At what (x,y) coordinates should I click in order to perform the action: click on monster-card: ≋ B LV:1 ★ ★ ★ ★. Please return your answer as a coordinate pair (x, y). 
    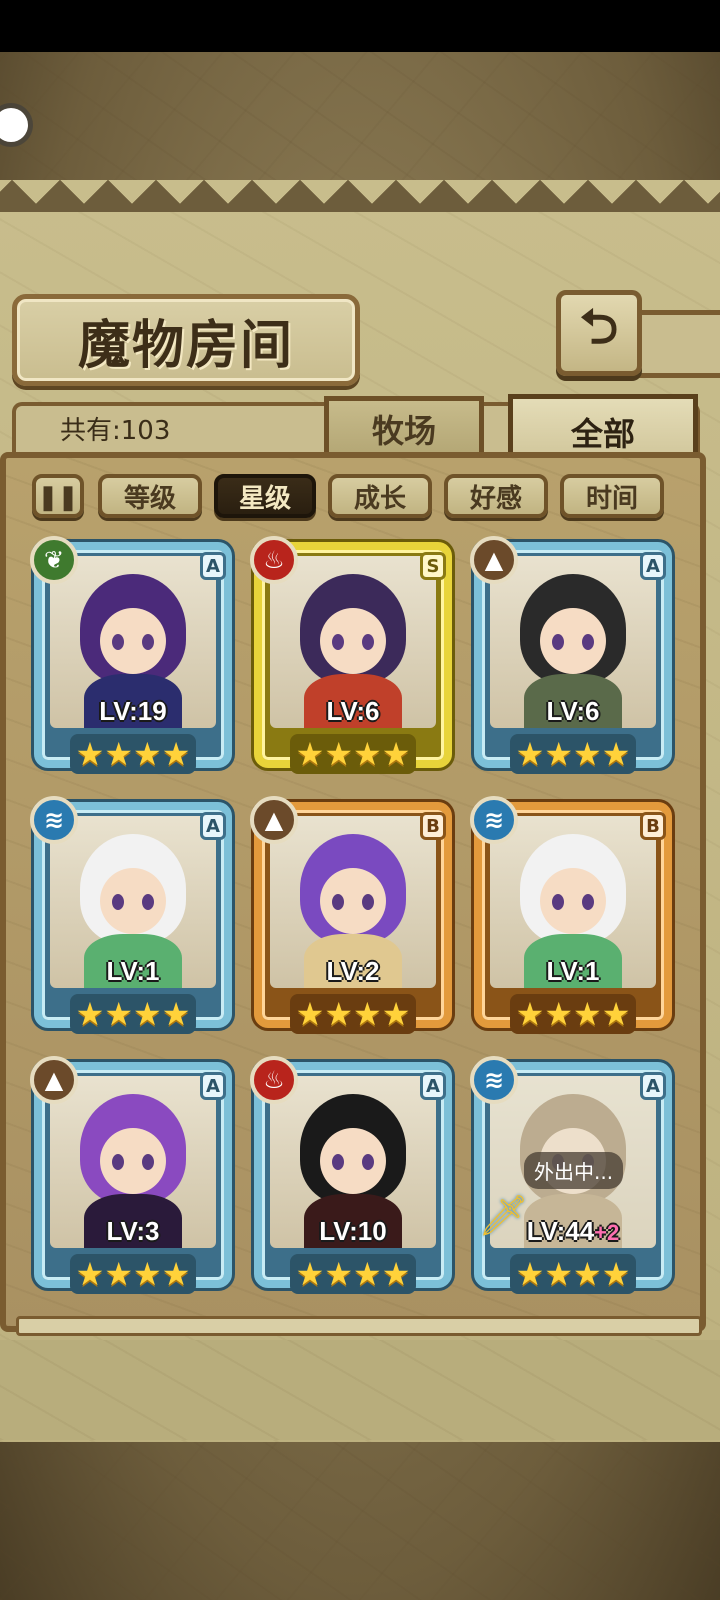
    Looking at the image, I should click on (571, 916).